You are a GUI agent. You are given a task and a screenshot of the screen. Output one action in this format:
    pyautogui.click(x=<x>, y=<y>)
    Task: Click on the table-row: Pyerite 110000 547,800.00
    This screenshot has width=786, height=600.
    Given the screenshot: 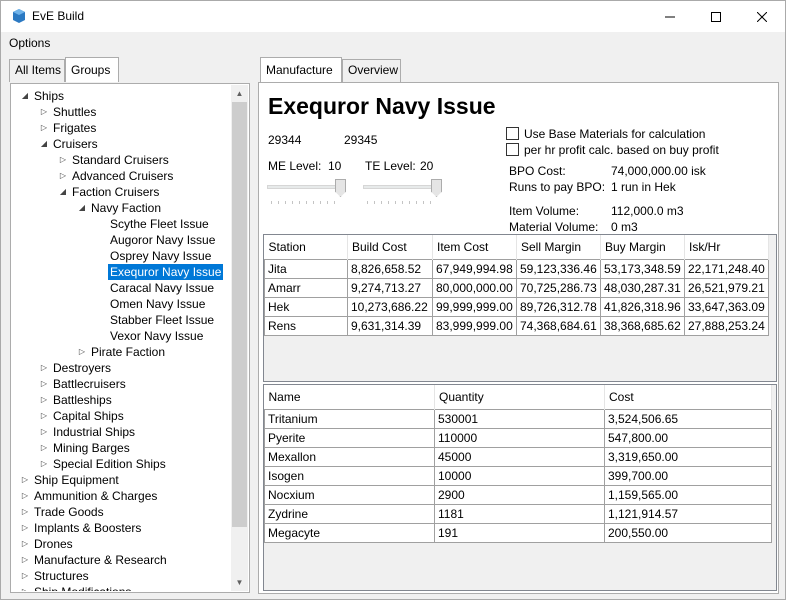 What is the action you would take?
    pyautogui.click(x=518, y=437)
    